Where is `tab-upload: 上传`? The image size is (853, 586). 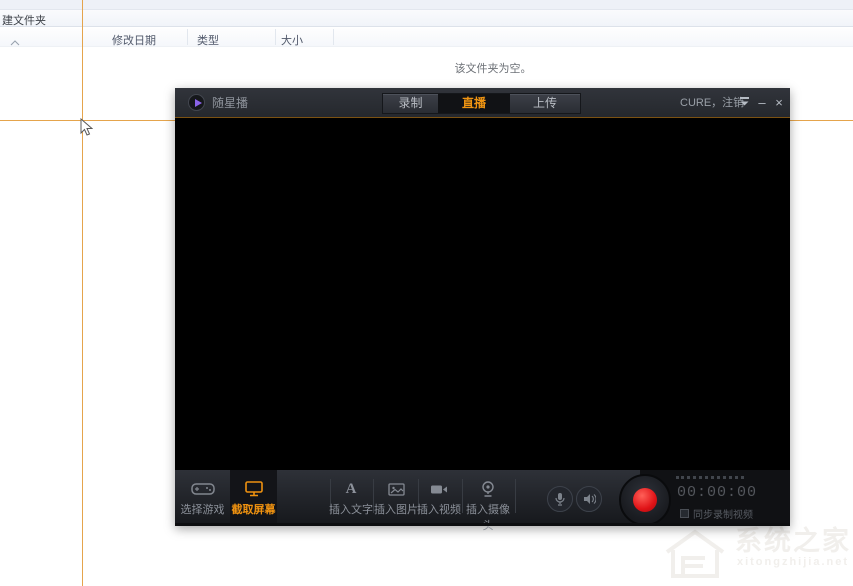
tab-upload: 上传 is located at coordinates (545, 103).